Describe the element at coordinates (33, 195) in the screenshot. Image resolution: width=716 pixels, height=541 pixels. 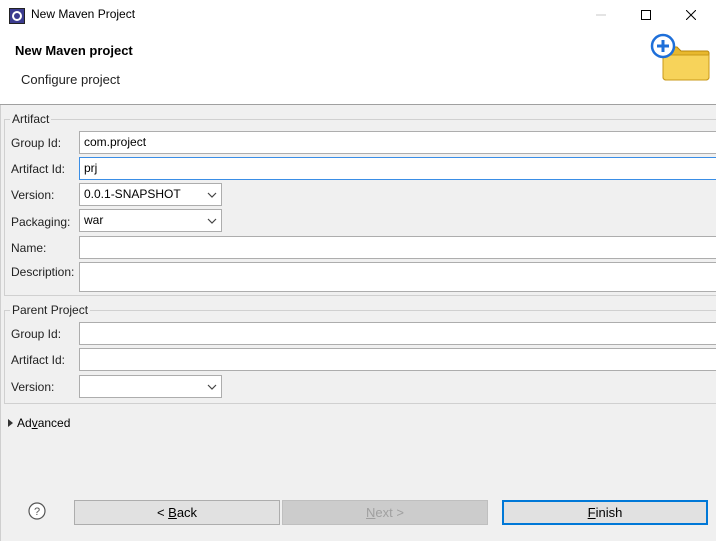
I see `version-label: Version:` at that location.